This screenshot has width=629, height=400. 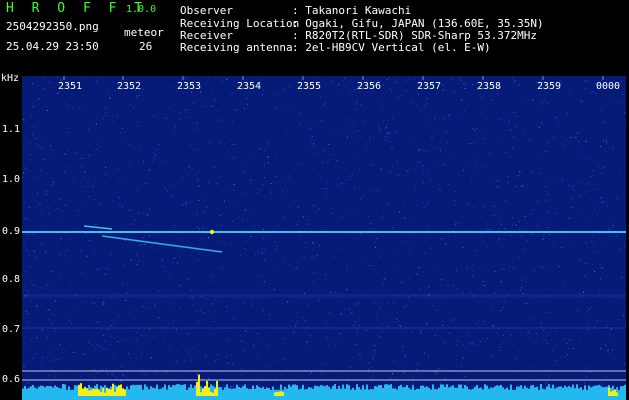 I want to click on y-tick: 1.1, so click(x=11, y=129).